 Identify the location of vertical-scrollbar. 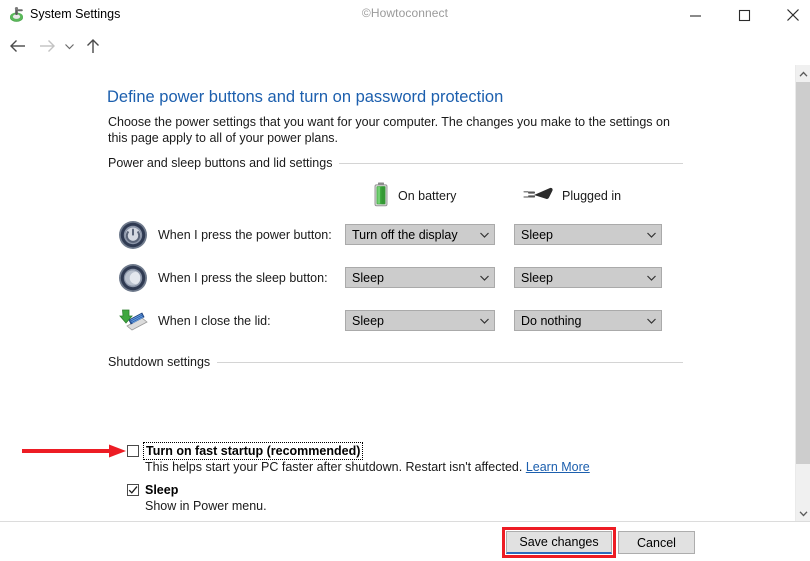
(802, 293).